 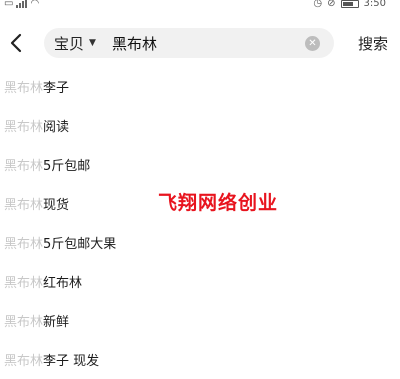 What do you see at coordinates (200, 125) in the screenshot?
I see `suggestion-item: 黑布林 阅读` at bounding box center [200, 125].